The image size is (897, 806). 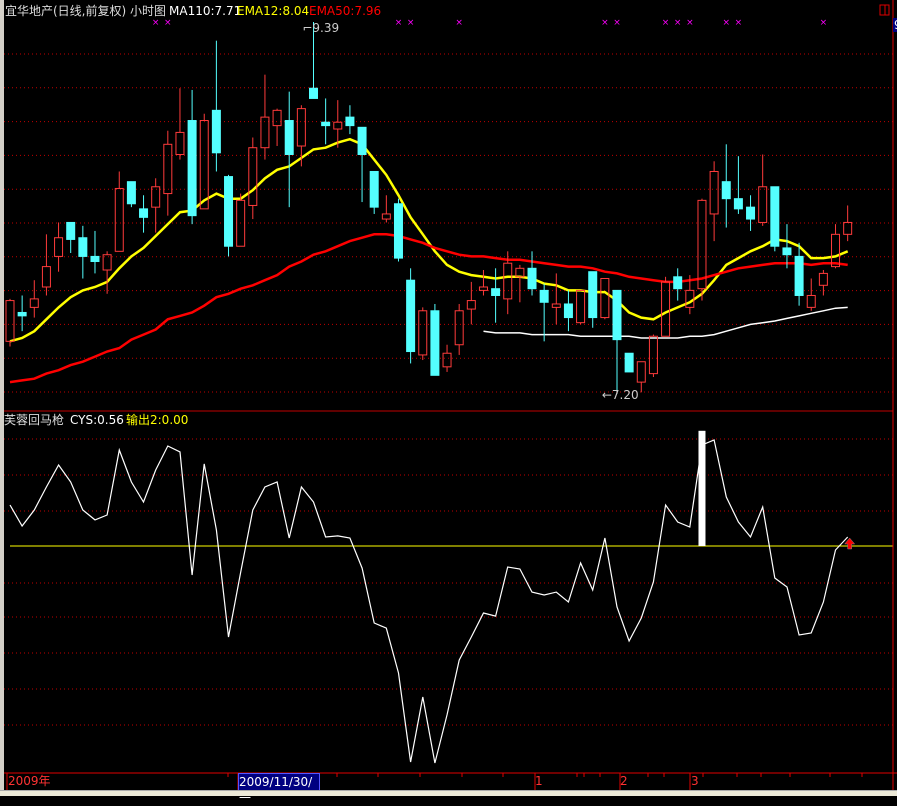 What do you see at coordinates (850, 543) in the screenshot?
I see `up-arrow-icon` at bounding box center [850, 543].